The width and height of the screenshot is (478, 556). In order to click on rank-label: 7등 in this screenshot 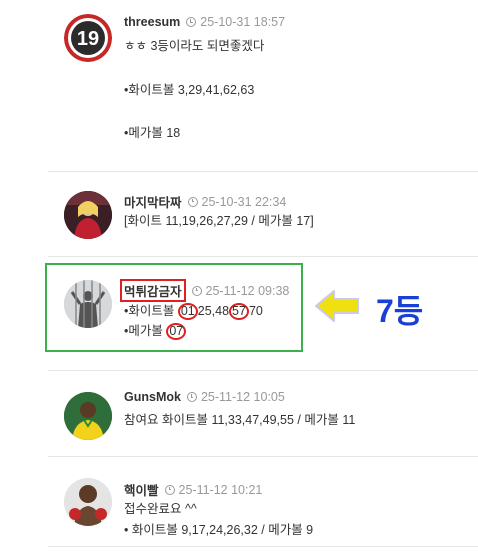, I will do `click(400, 311)`.